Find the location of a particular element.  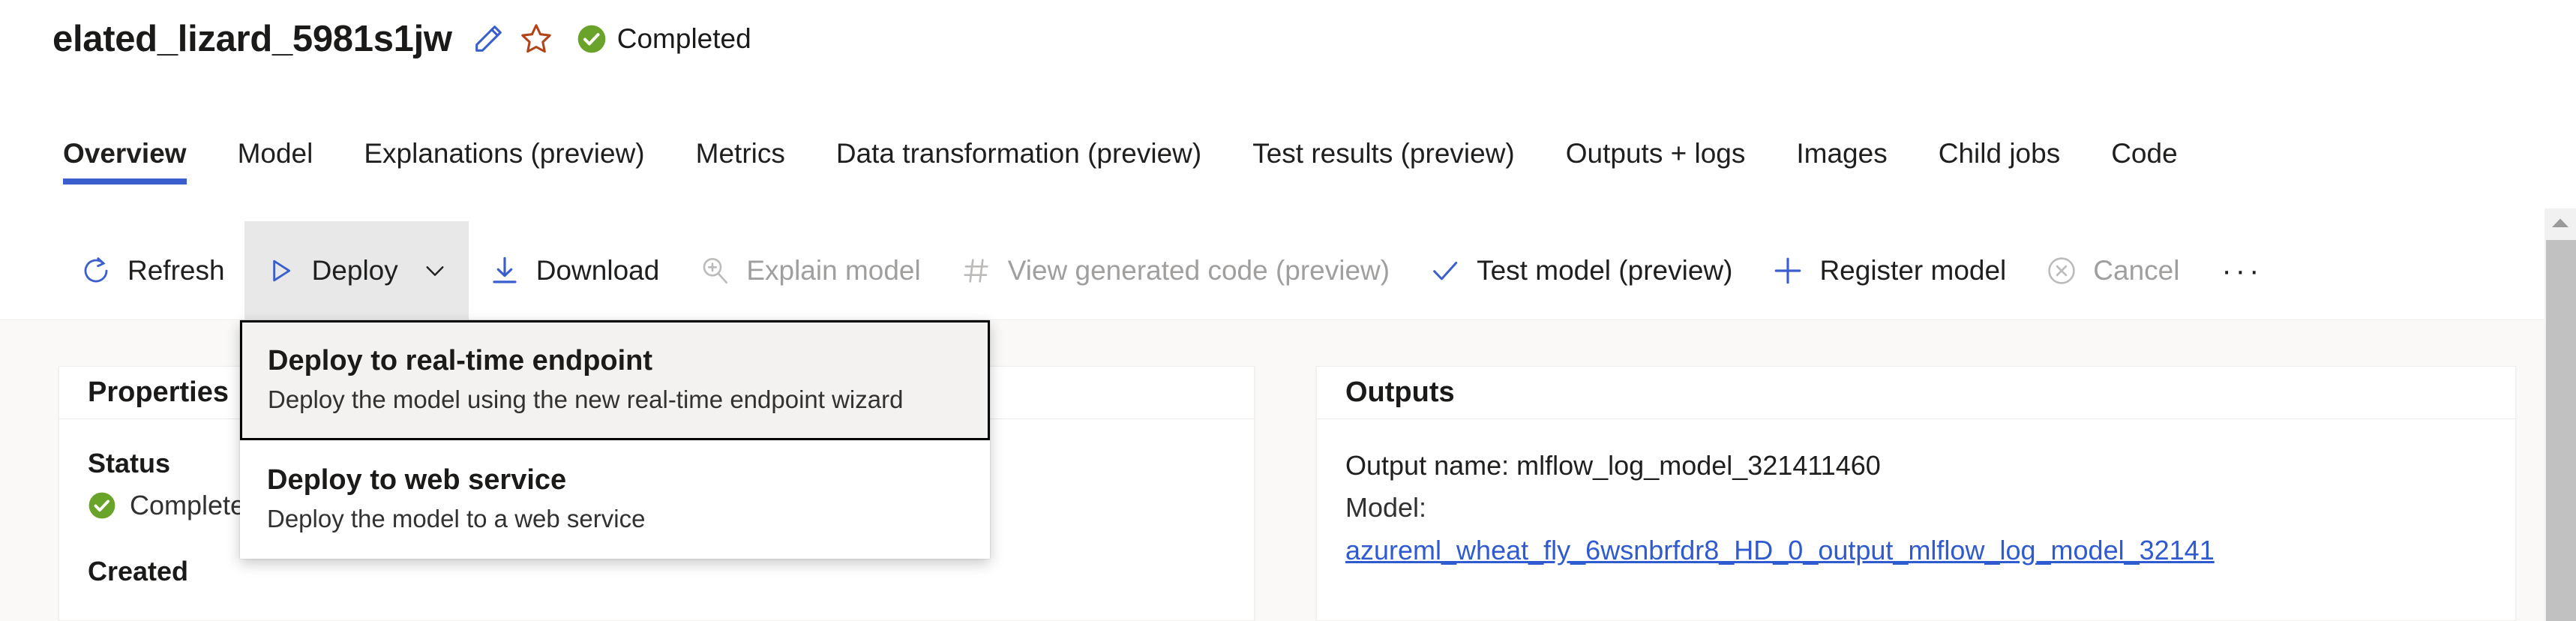

register-model-button: Register model is located at coordinates (1889, 270).